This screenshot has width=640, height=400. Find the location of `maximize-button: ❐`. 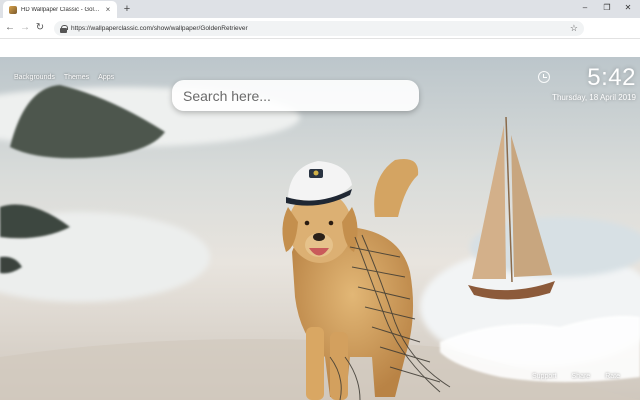

maximize-button: ❐ is located at coordinates (607, 8).